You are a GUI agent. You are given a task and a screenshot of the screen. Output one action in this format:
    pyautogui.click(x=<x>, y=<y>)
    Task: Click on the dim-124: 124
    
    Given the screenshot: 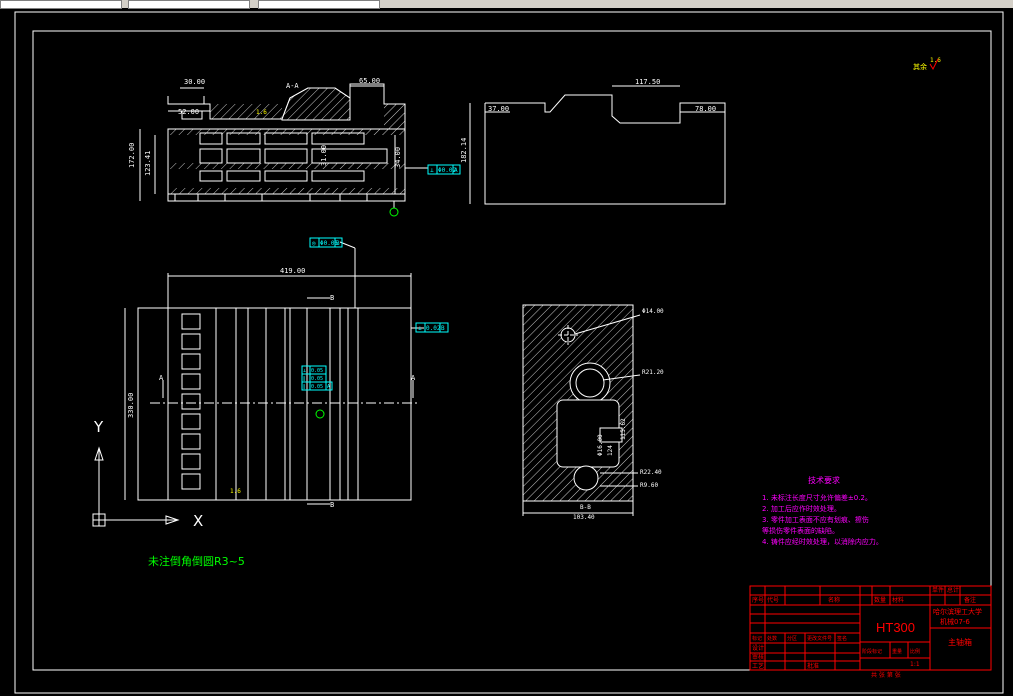 What is the action you would take?
    pyautogui.click(x=610, y=450)
    